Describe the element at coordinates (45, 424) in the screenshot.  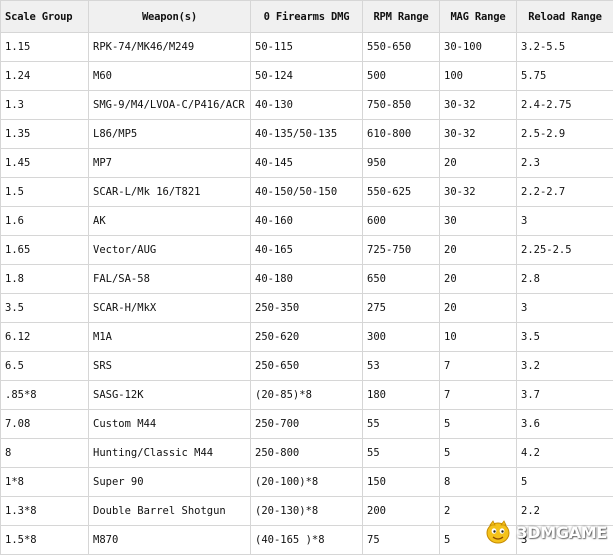
I see `cell-scale-group: 7.08` at that location.